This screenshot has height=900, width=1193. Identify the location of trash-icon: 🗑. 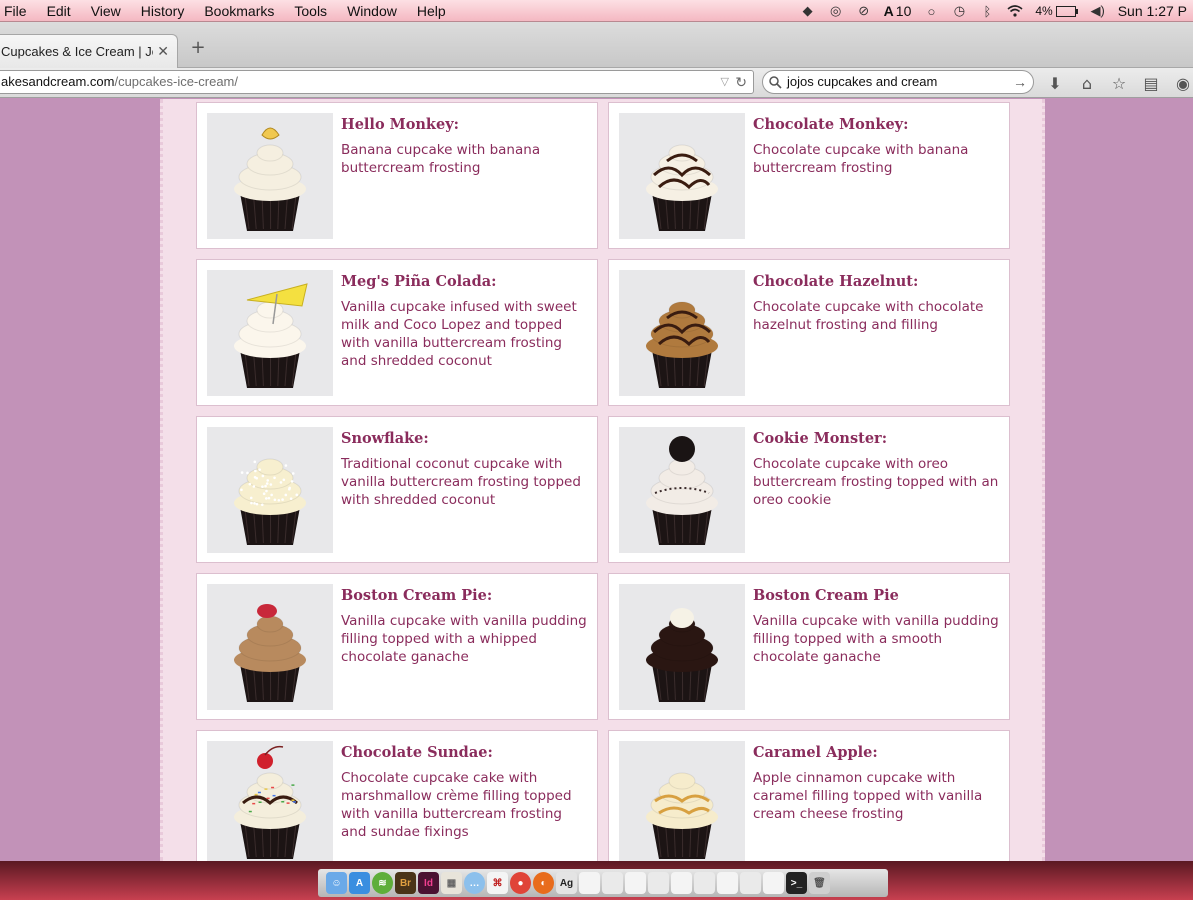
(819, 883).